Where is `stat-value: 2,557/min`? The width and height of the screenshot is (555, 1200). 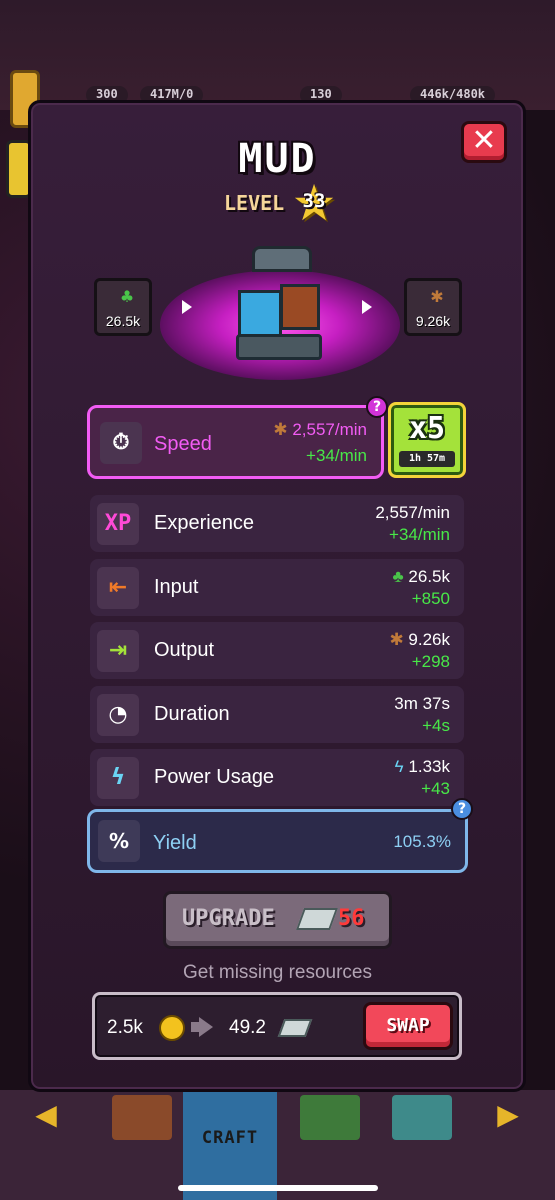
stat-value: 2,557/min is located at coordinates (412, 512).